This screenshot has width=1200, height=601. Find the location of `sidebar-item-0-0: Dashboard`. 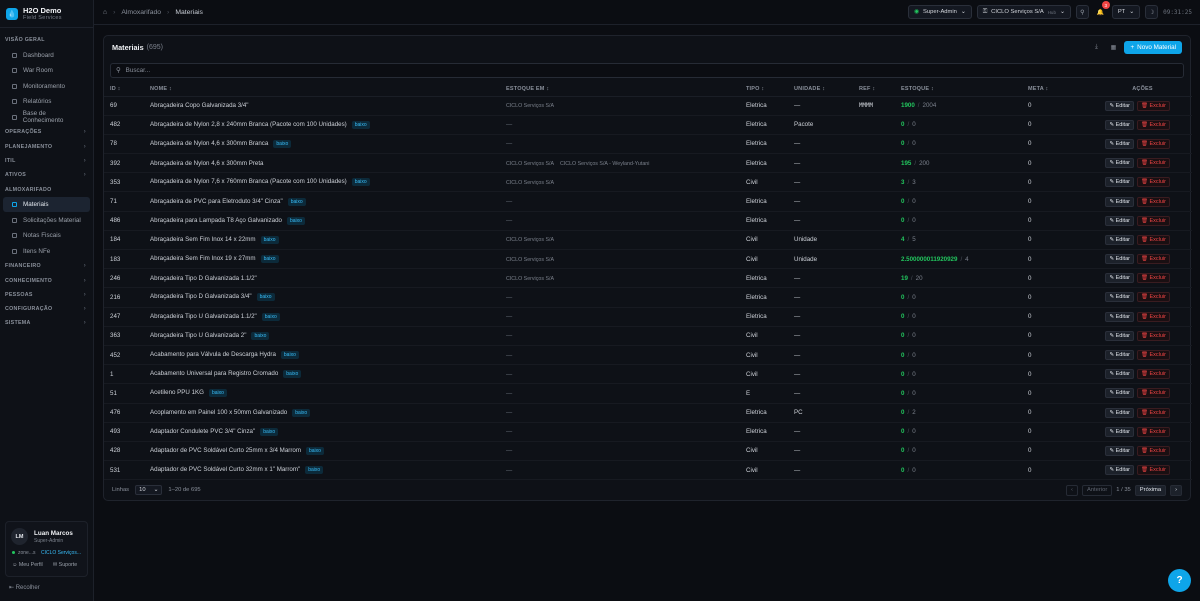

sidebar-item-0-0: Dashboard is located at coordinates (46, 55).